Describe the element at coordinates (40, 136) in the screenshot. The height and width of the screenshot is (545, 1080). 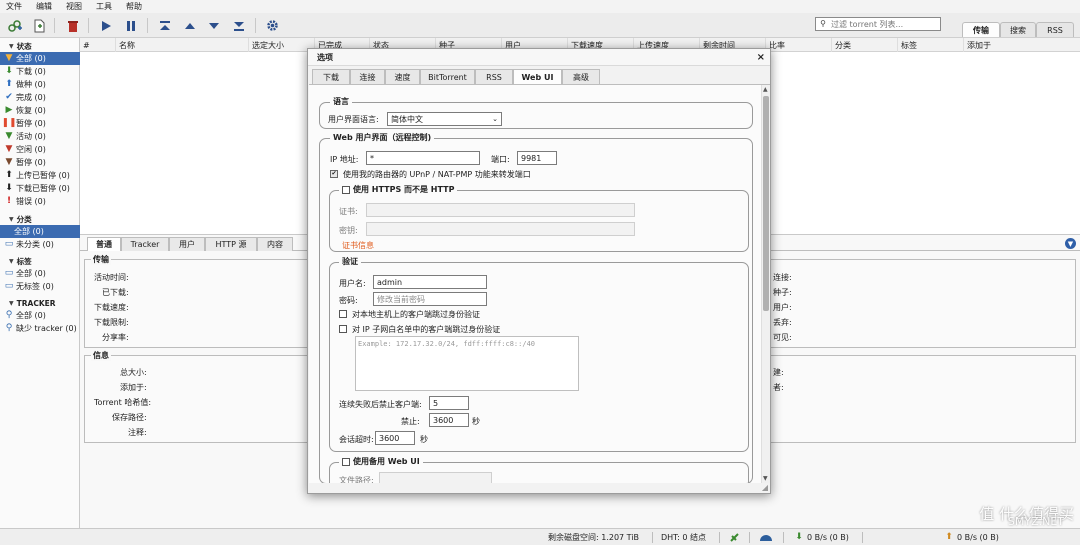
I see `filter-active: ▼ 活动 (0)` at that location.